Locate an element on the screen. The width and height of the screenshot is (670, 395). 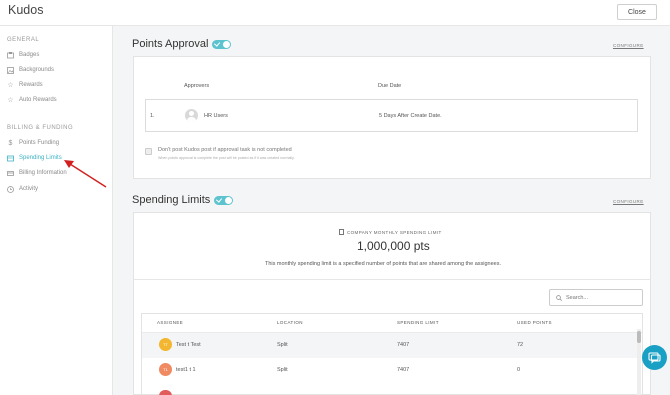
table-row: T1 test1 t 1 Split 7407 0 is located at coordinates (390, 370).